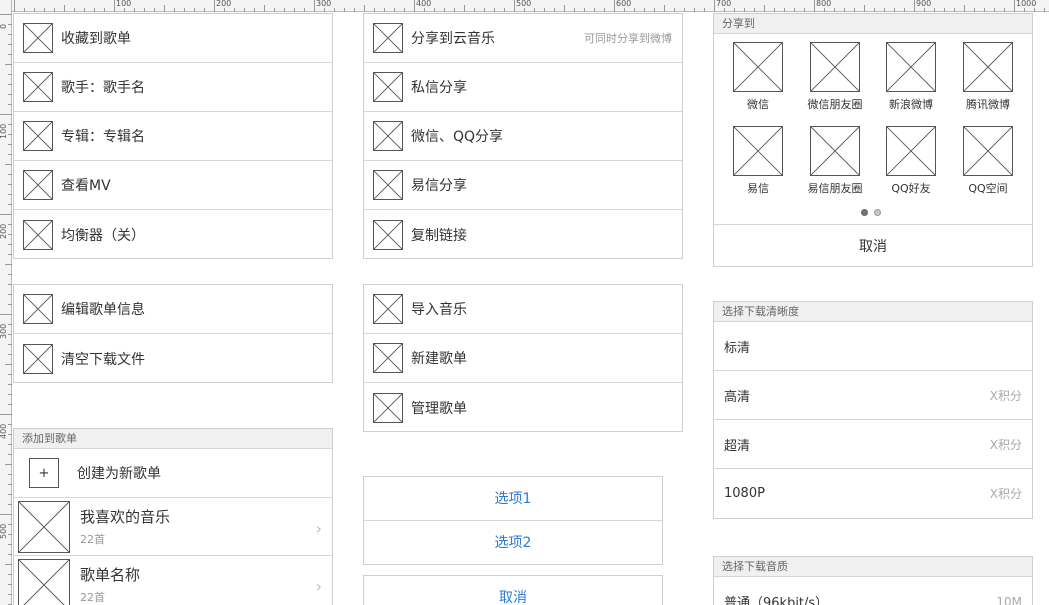  What do you see at coordinates (628, 38) in the screenshot?
I see `menu-item-hint: 可同时分享到微博` at bounding box center [628, 38].